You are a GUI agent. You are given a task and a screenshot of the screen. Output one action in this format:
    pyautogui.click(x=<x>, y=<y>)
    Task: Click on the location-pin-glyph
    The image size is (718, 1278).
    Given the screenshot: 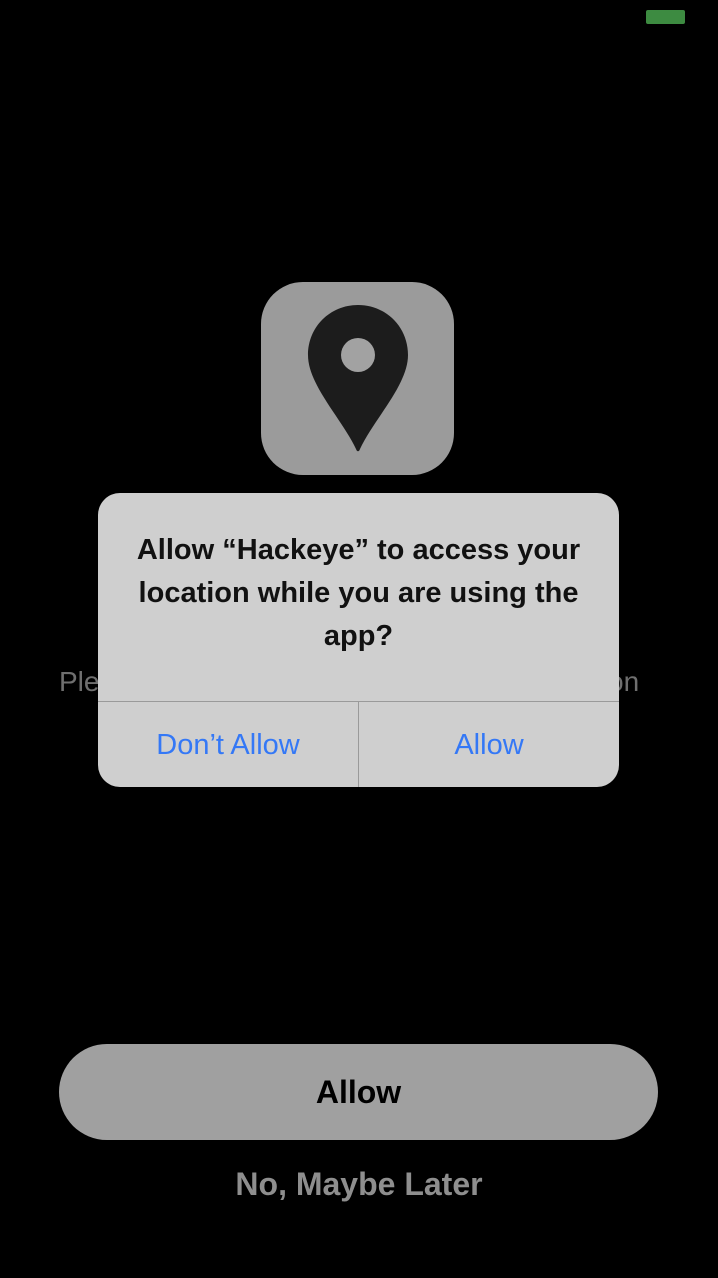 What is the action you would take?
    pyautogui.click(x=357, y=377)
    